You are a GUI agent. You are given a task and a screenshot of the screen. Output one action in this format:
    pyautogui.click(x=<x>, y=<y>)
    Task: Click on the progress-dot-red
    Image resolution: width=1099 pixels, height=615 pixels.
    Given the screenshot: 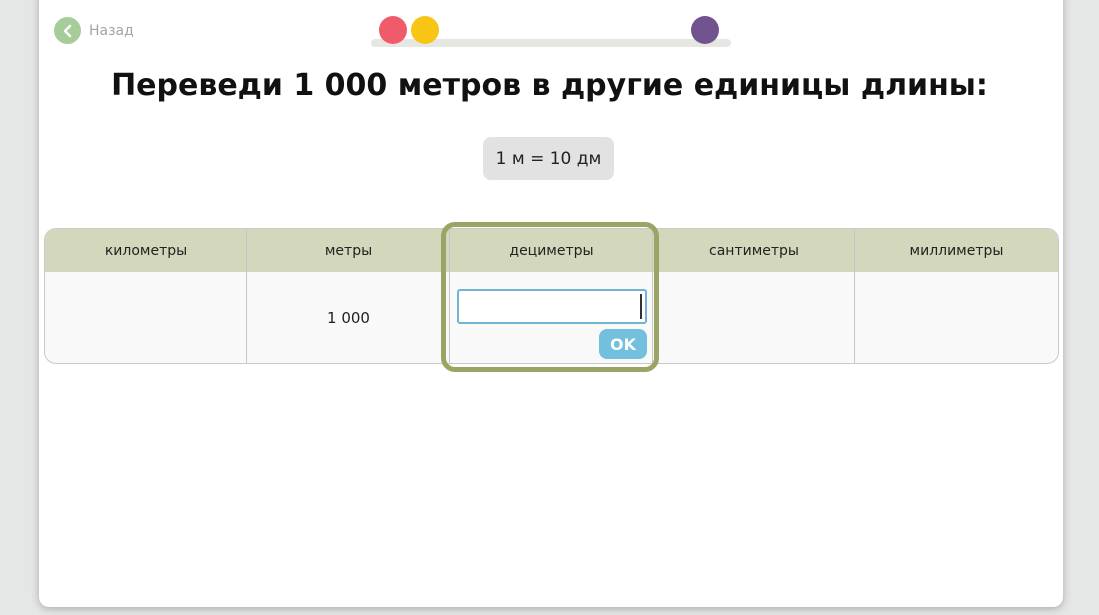 What is the action you would take?
    pyautogui.click(x=393, y=30)
    